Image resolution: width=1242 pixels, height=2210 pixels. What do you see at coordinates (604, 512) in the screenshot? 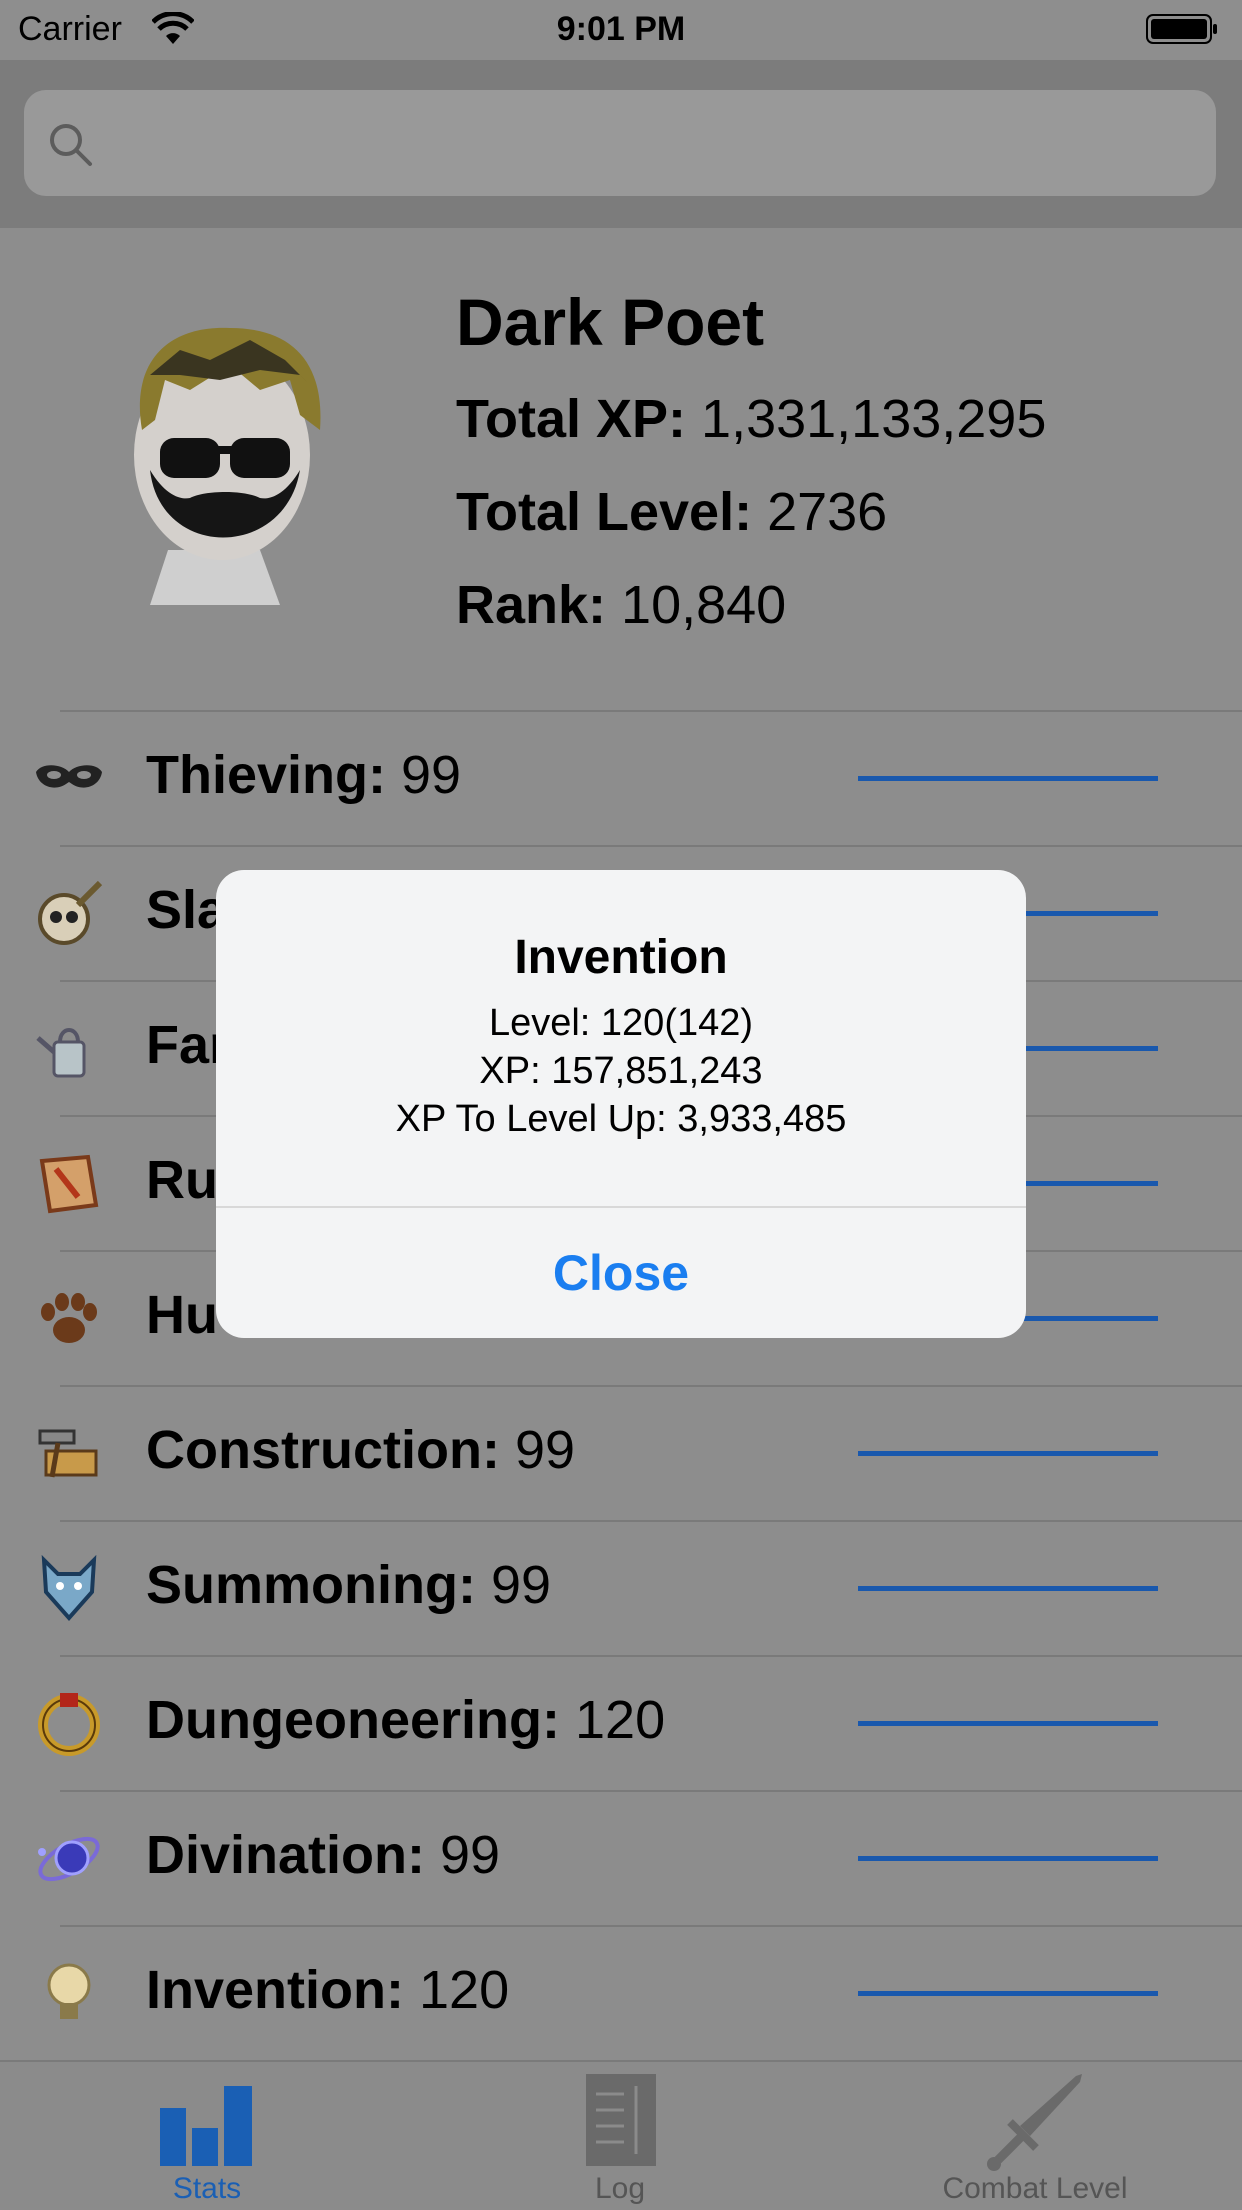
I see `total-level-label: Total Level:` at bounding box center [604, 512].